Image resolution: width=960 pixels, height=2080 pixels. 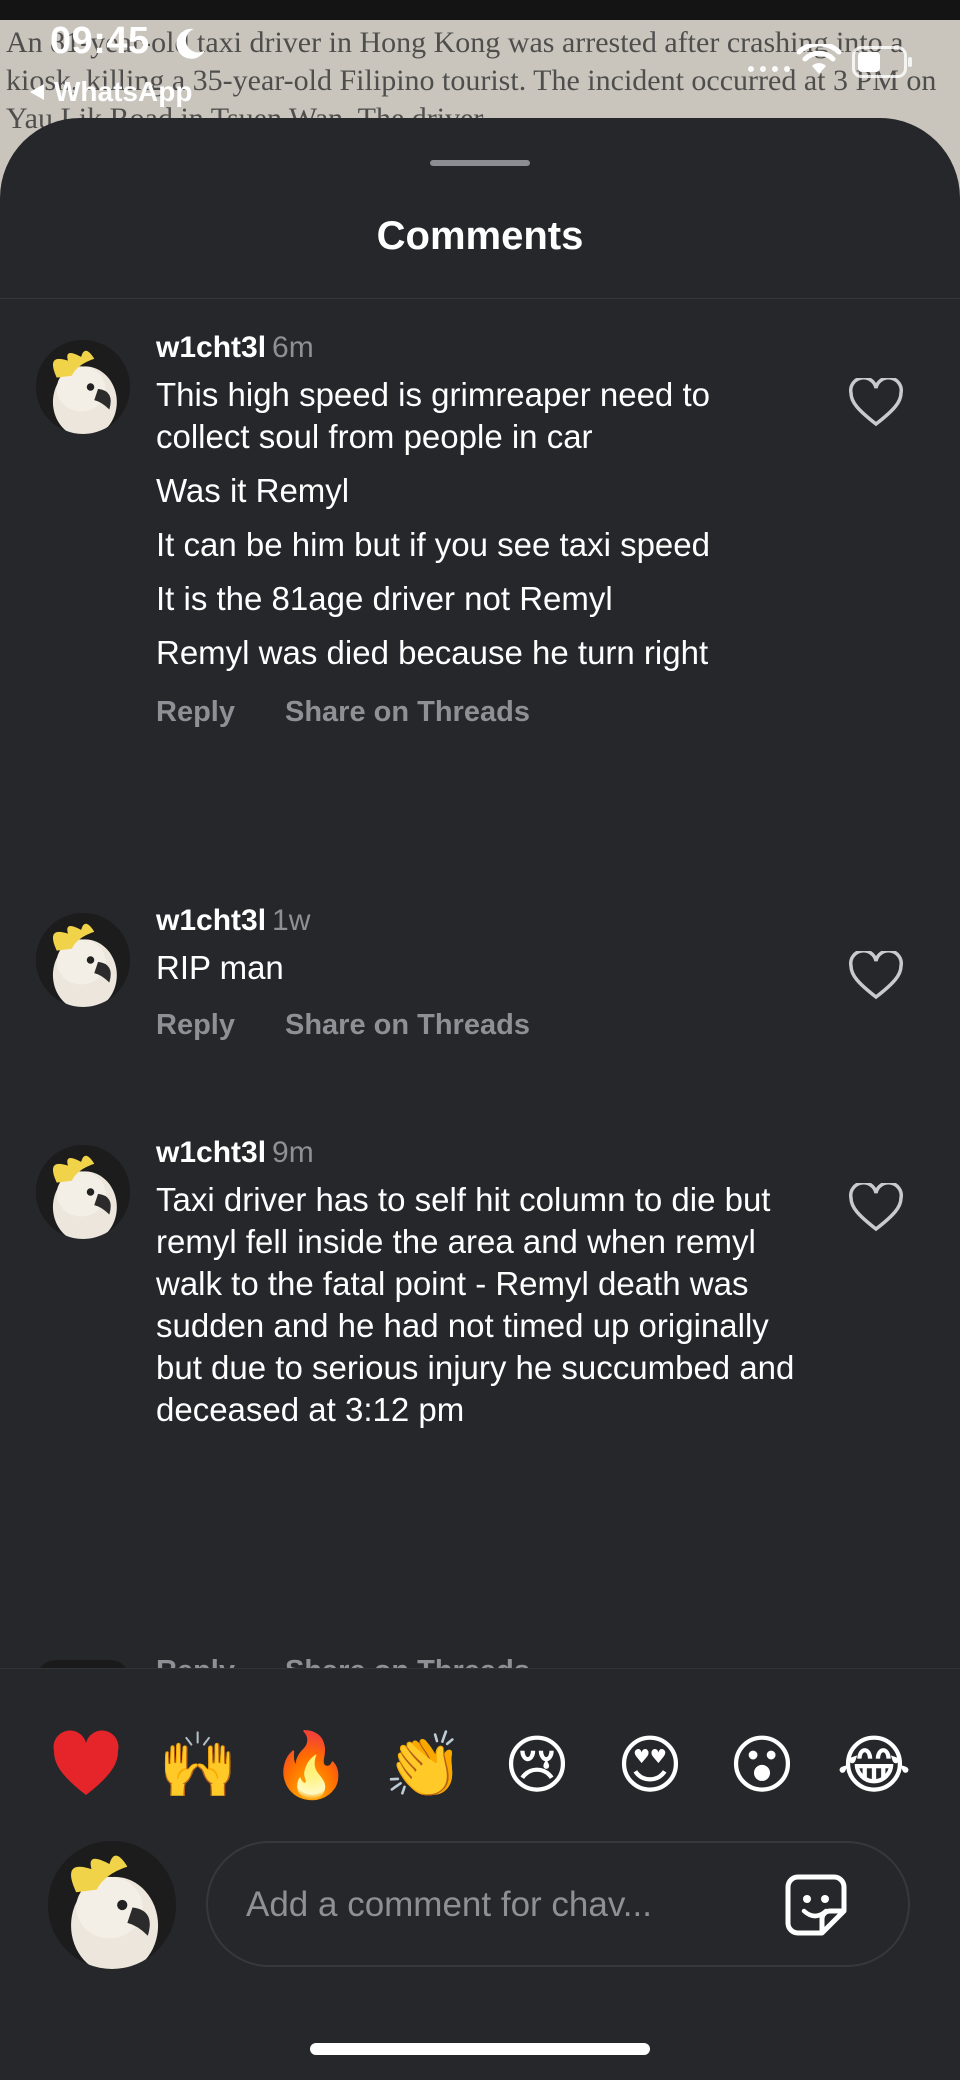 I want to click on comment-header: w1cht3l 6m, so click(x=235, y=348).